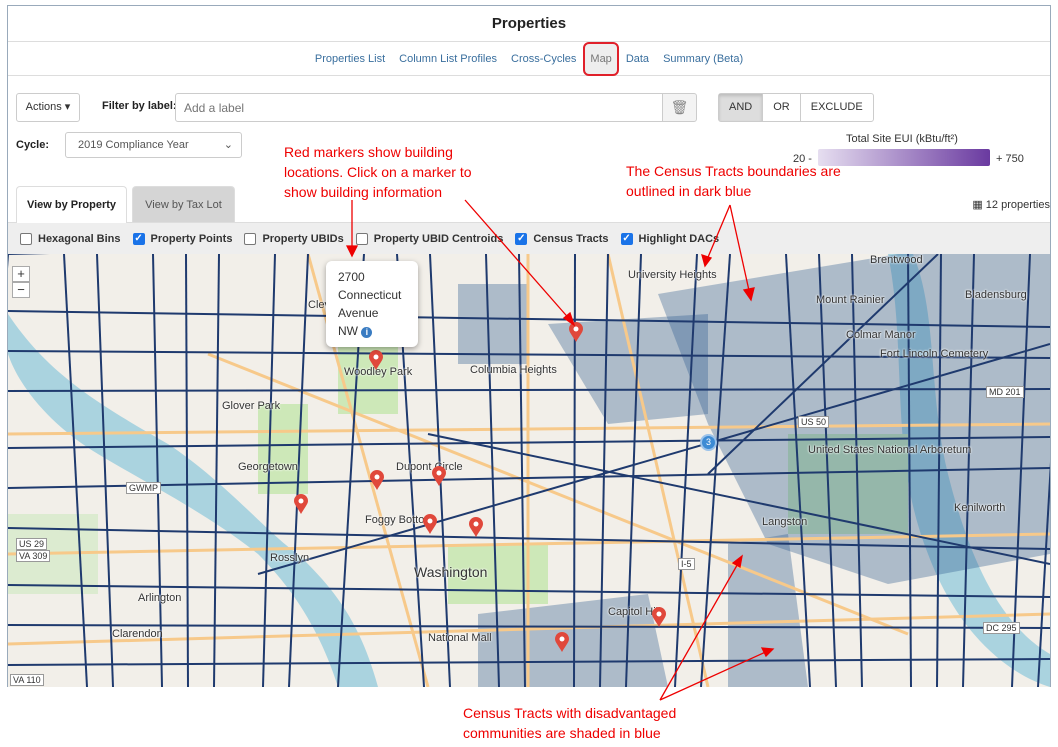 The width and height of the screenshot is (1058, 747). I want to click on nav-data: Data, so click(637, 59).